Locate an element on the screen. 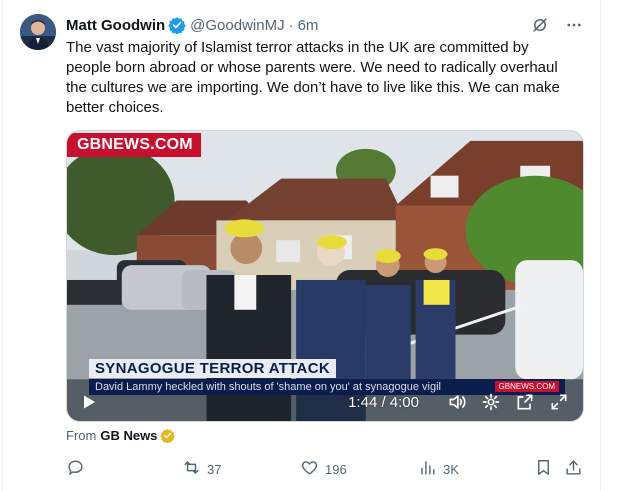 The width and height of the screenshot is (619, 491). settings-icon is located at coordinates (491, 402).